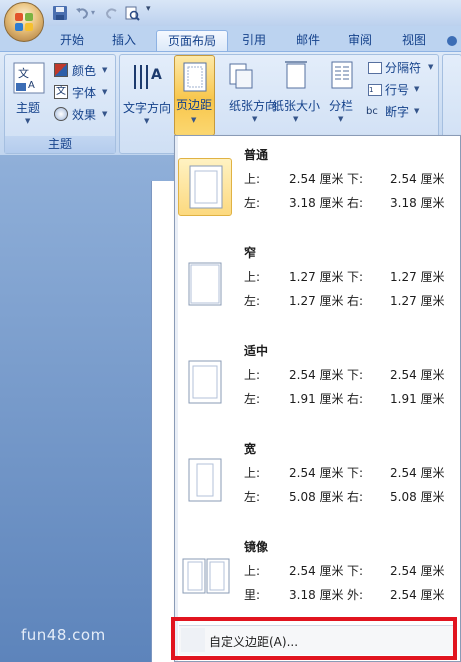 This screenshot has height=662, width=461. Describe the element at coordinates (194, 105) in the screenshot. I see `margins-button-label: 页边距` at that location.